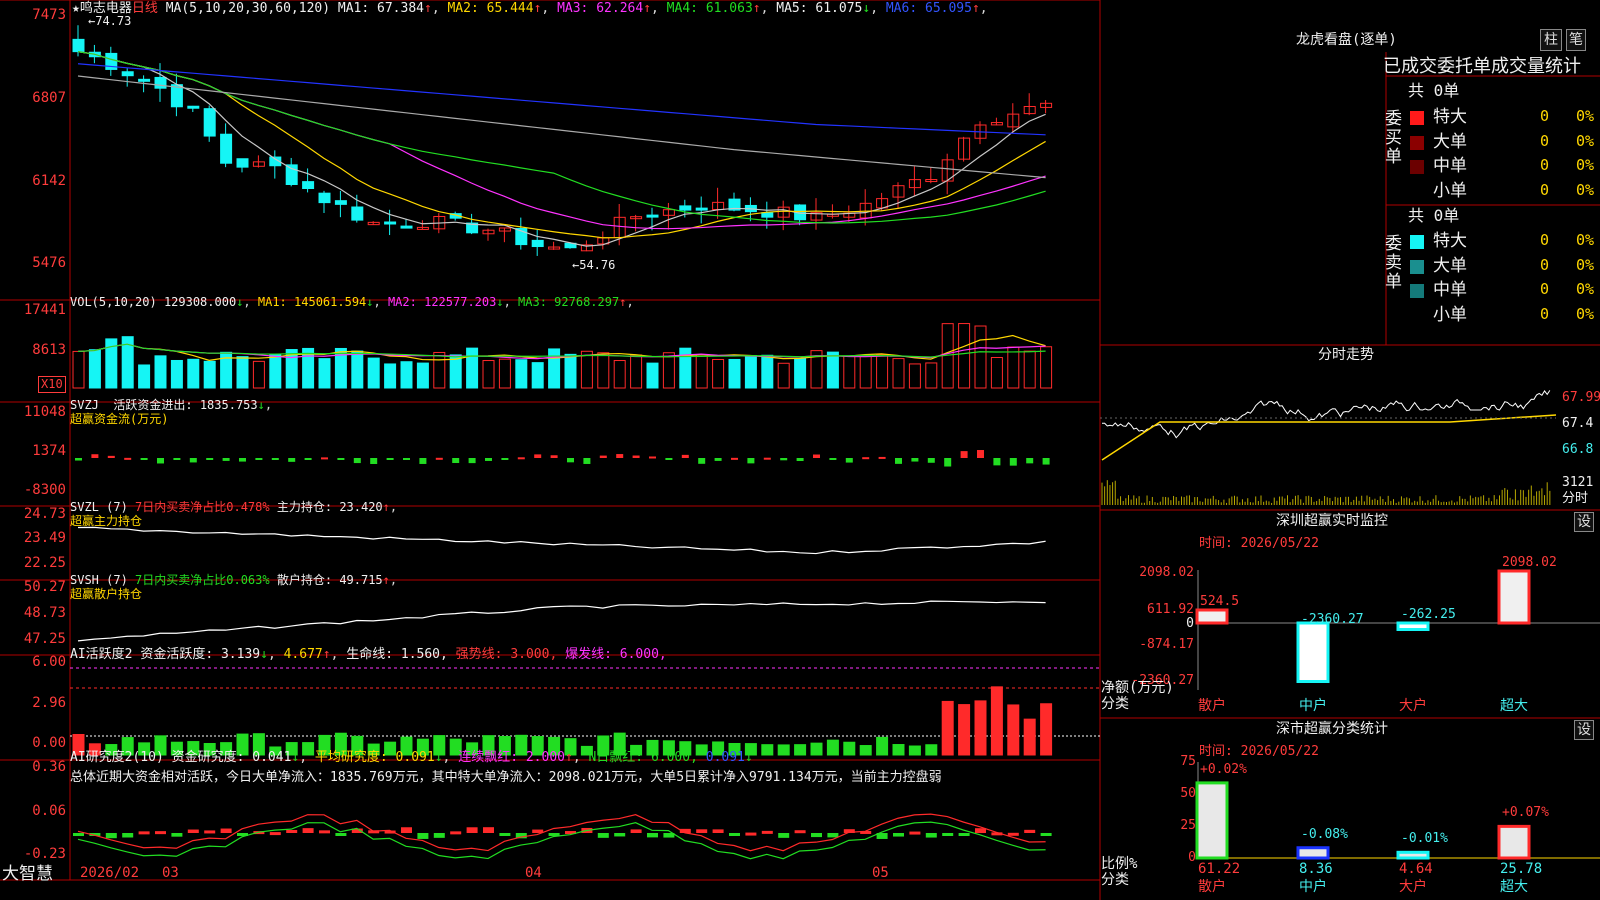  Describe the element at coordinates (44, 514) in the screenshot. I see `y-label: 24.73` at that location.